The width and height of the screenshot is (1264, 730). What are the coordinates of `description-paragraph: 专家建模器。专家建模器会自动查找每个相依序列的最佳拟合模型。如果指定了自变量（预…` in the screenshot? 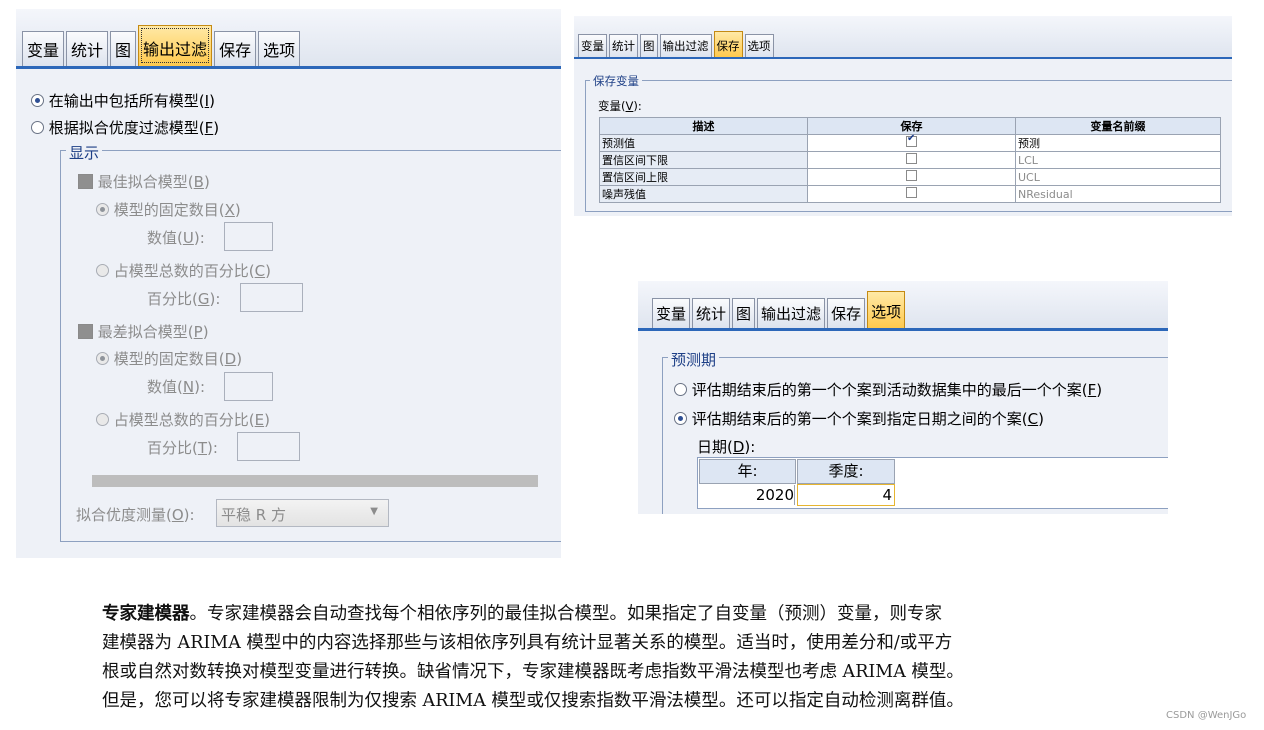 It's located at (612, 658).